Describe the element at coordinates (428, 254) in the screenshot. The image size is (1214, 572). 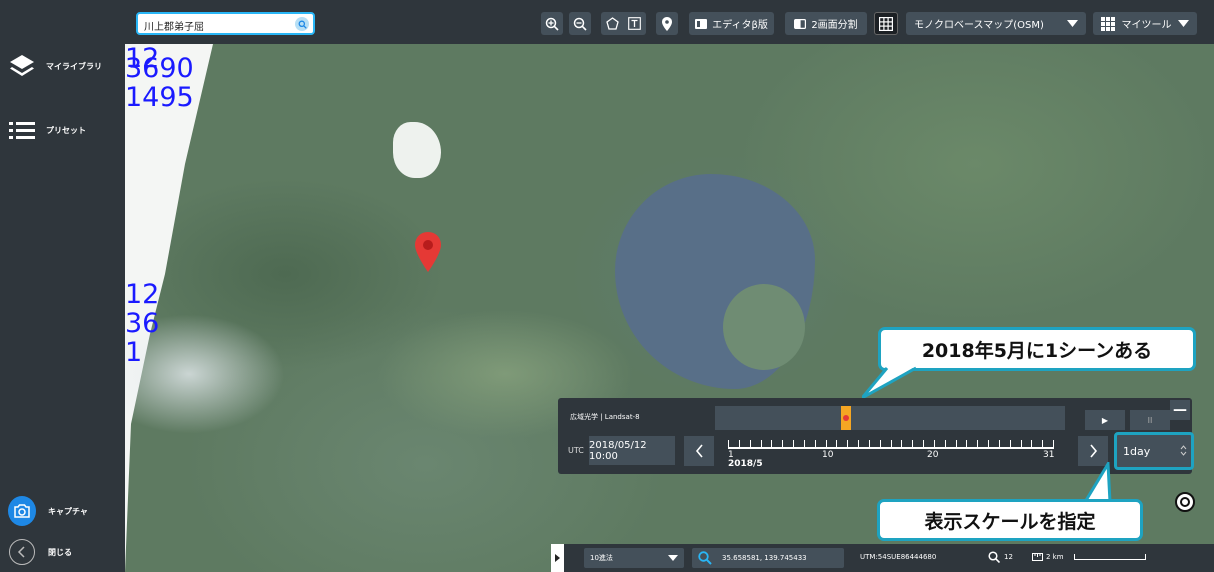
I see `location-pin-icon` at that location.